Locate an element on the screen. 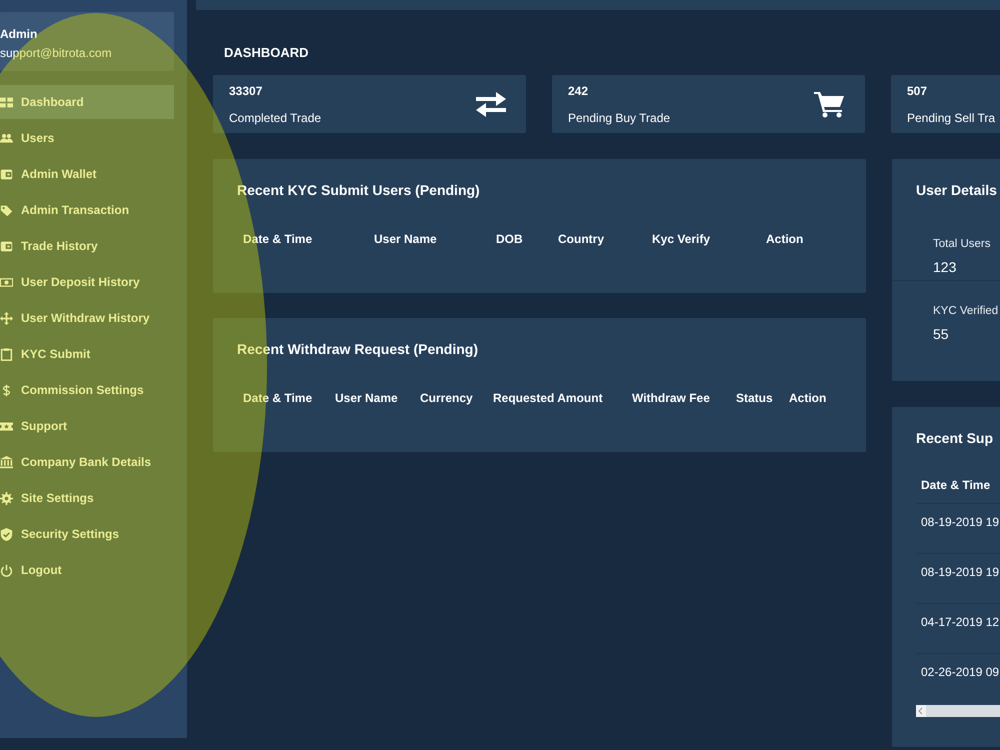 The height and width of the screenshot is (750, 1000). column-header: Country is located at coordinates (581, 239).